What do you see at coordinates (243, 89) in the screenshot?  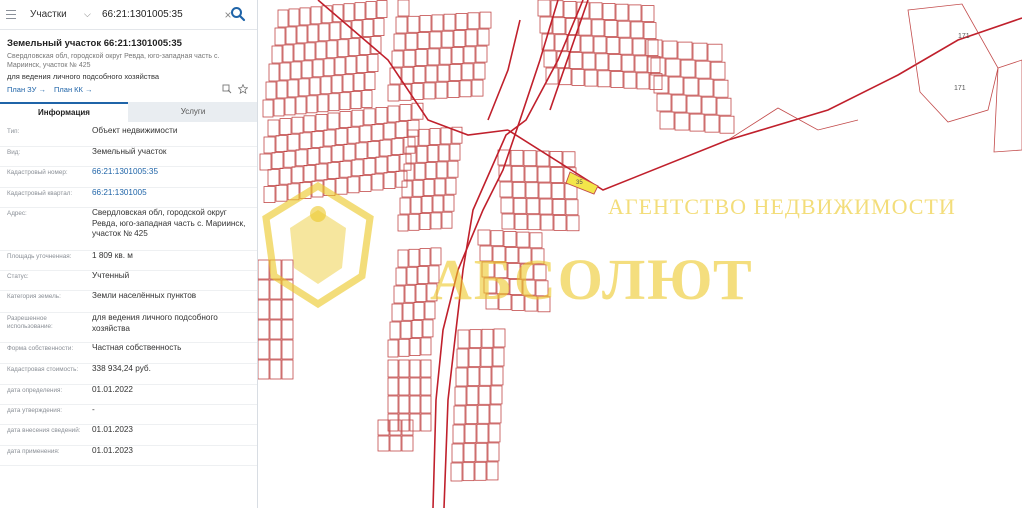 I see `favorite-star-icon` at bounding box center [243, 89].